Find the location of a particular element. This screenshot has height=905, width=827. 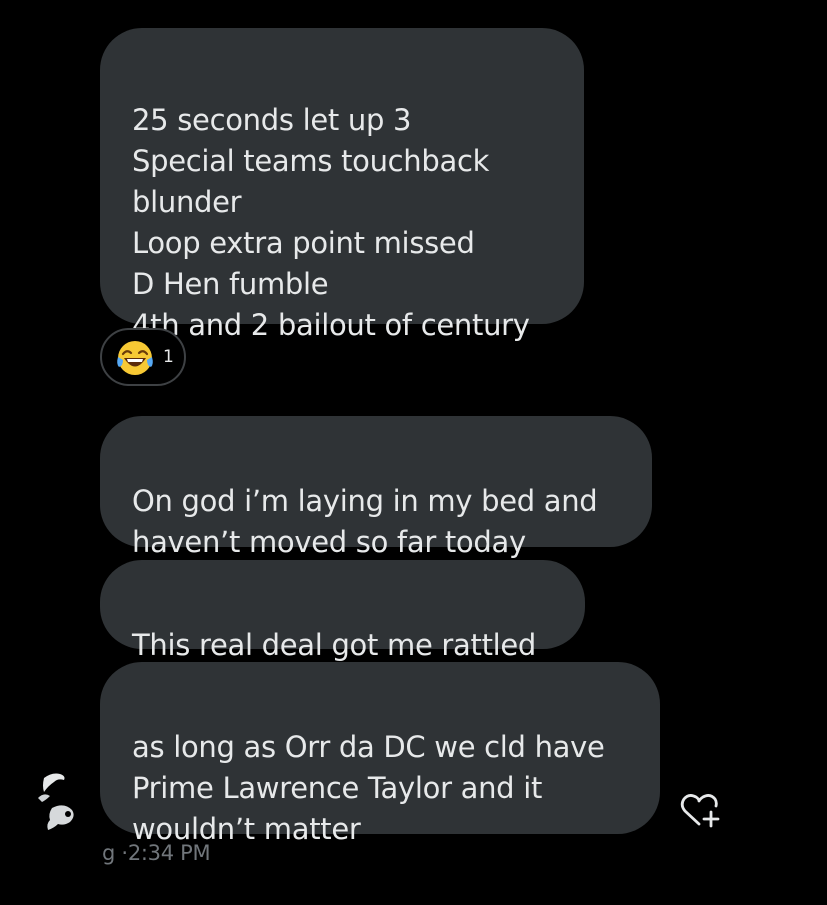

message-meta: g ·2:34 PM is located at coordinates (156, 853).